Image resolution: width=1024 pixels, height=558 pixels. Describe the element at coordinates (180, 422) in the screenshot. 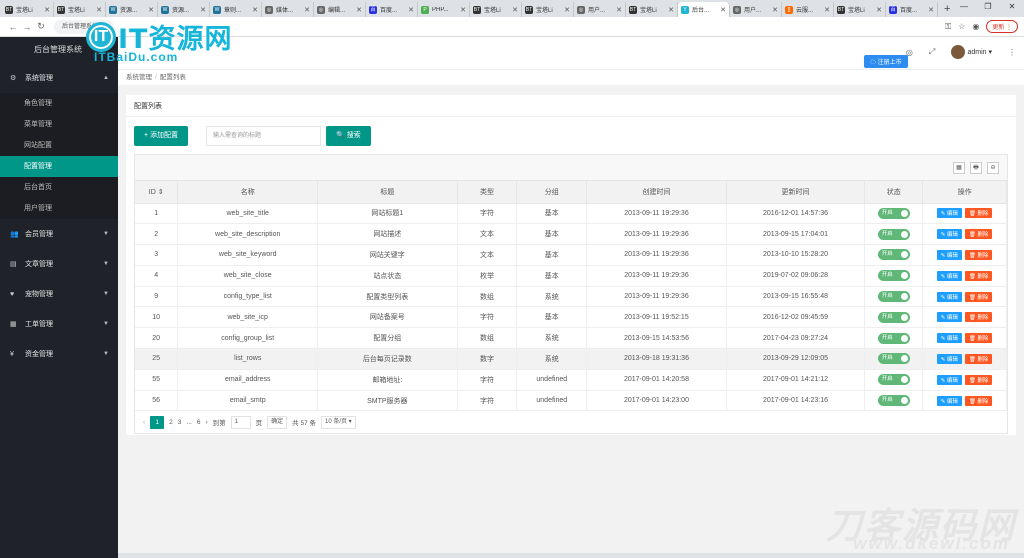

I see `page-number: 3` at that location.